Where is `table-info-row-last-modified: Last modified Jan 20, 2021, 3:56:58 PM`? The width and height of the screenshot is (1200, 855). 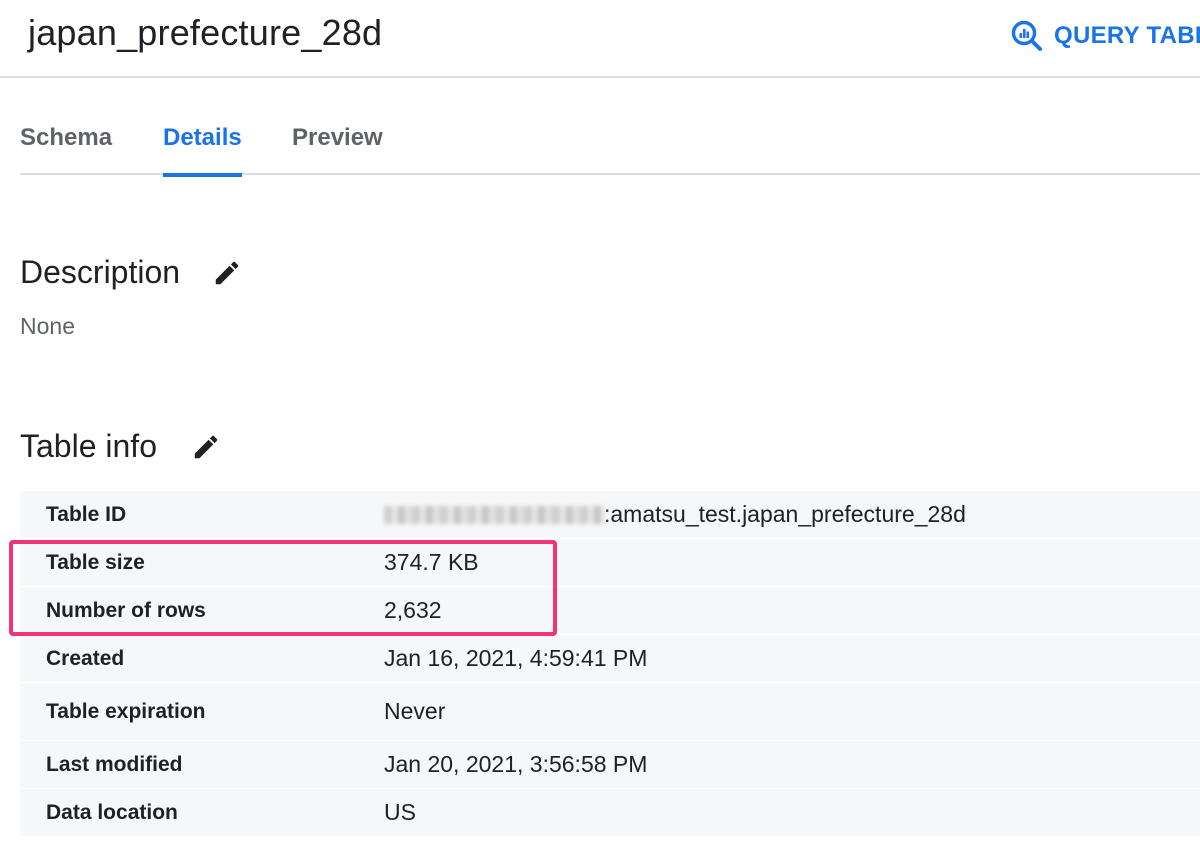
table-info-row-last-modified: Last modified Jan 20, 2021, 3:56:58 PM is located at coordinates (610, 765).